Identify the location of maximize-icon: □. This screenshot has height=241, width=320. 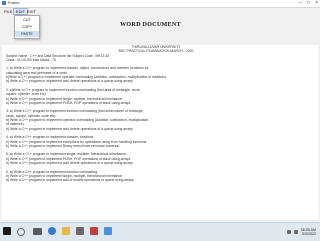
(308, 3).